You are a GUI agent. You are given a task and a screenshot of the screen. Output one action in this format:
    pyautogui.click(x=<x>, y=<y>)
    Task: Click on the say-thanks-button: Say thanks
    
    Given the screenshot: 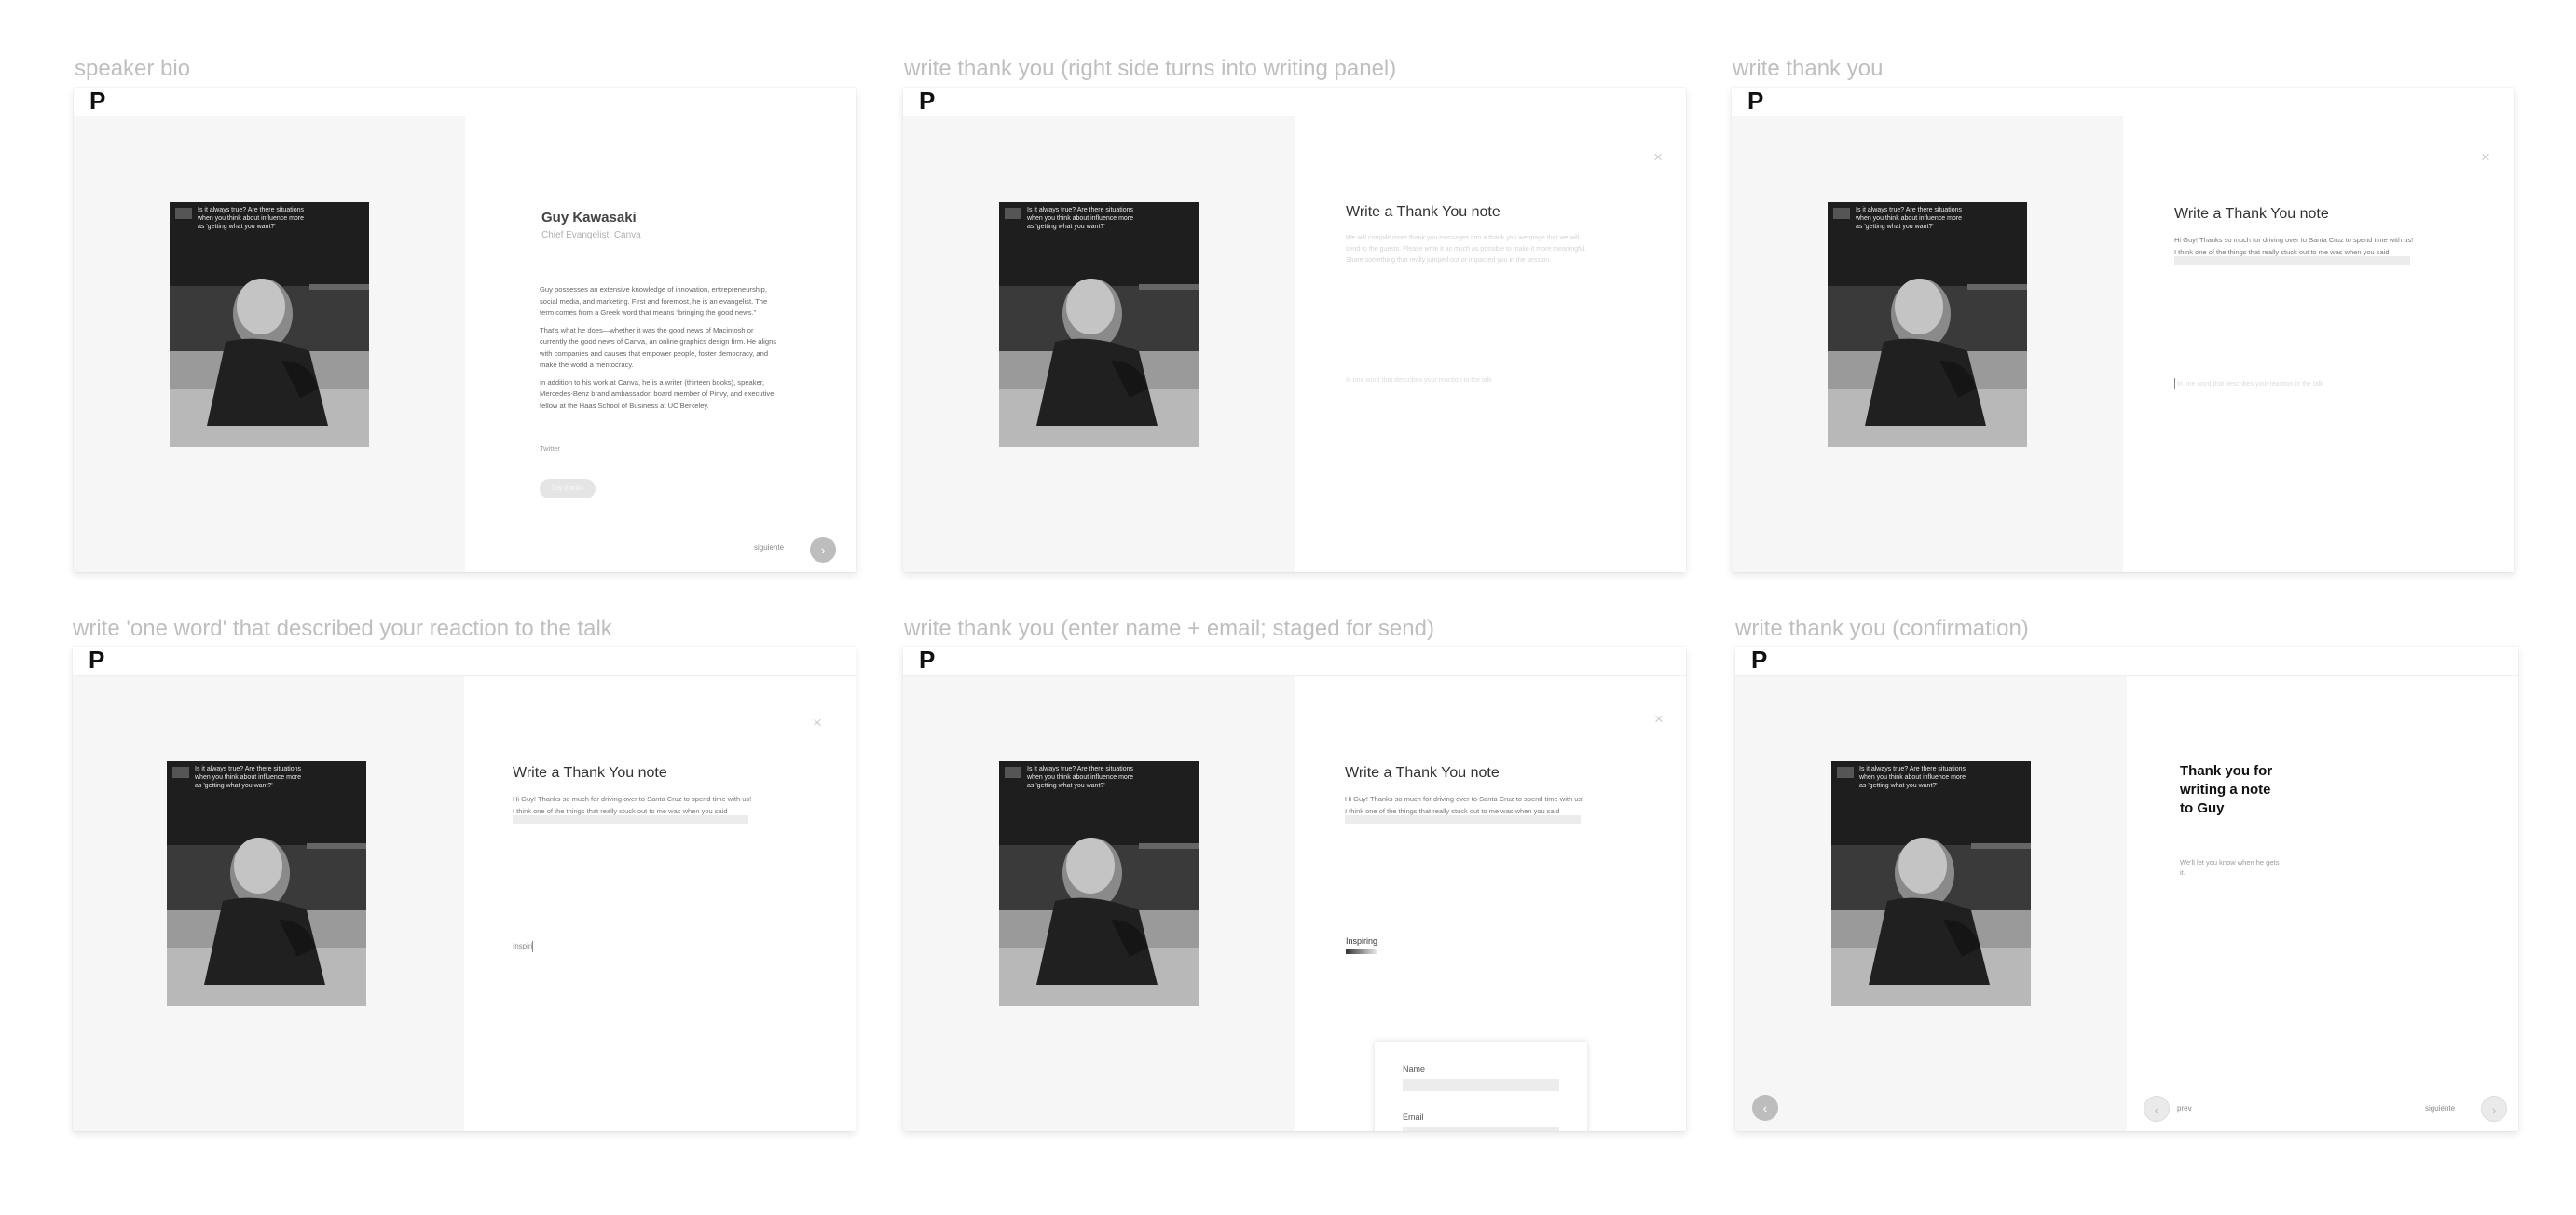 What is the action you would take?
    pyautogui.click(x=568, y=489)
    